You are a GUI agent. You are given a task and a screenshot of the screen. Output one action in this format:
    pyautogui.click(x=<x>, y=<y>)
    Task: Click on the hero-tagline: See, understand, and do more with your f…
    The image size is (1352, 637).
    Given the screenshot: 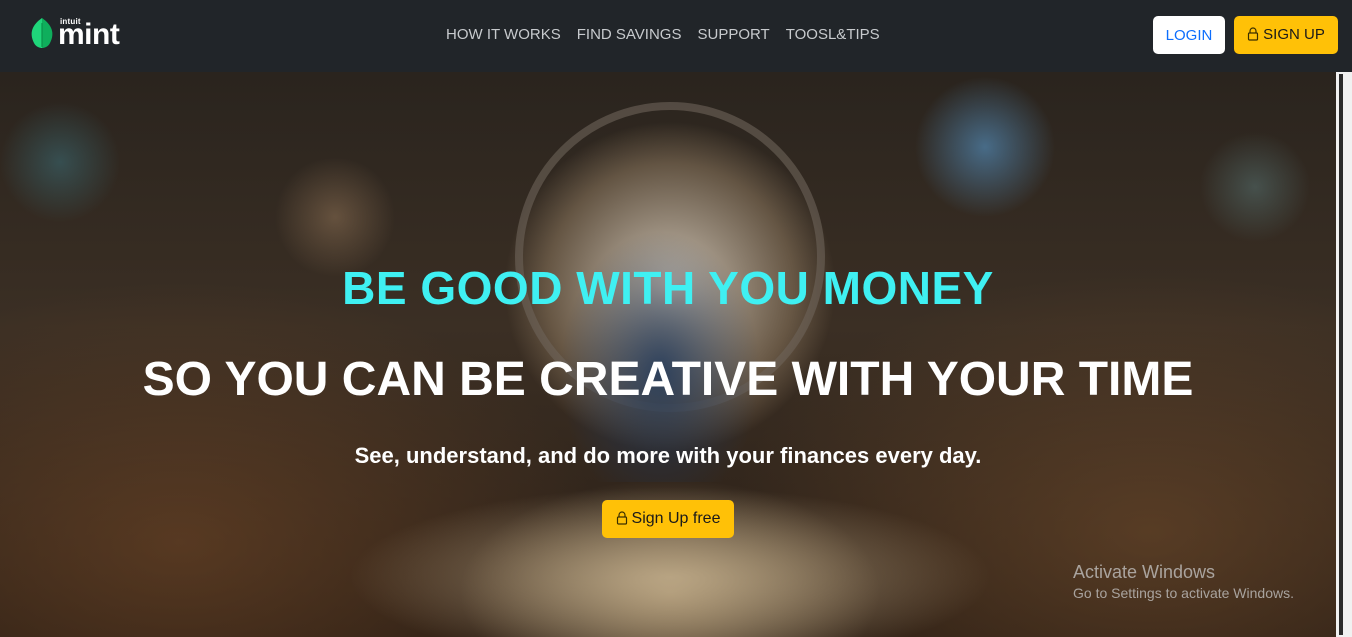 What is the action you would take?
    pyautogui.click(x=668, y=455)
    